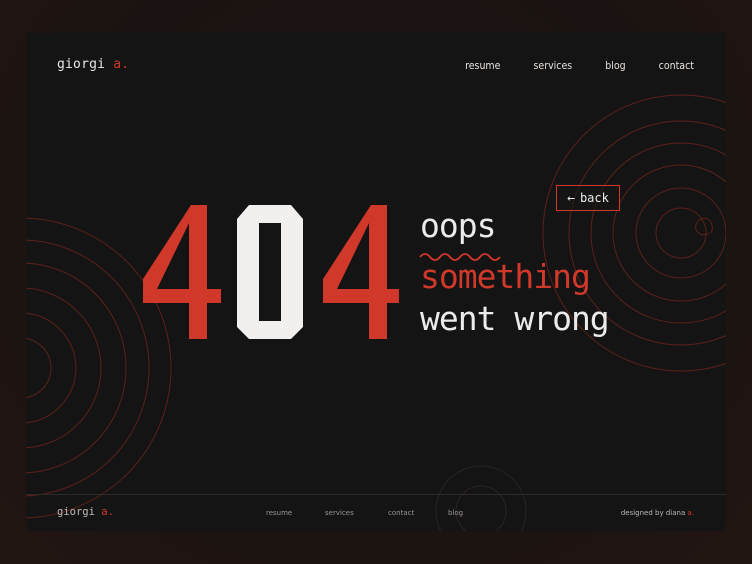 This screenshot has height=564, width=752. What do you see at coordinates (376, 494) in the screenshot?
I see `footer-divider` at bounding box center [376, 494].